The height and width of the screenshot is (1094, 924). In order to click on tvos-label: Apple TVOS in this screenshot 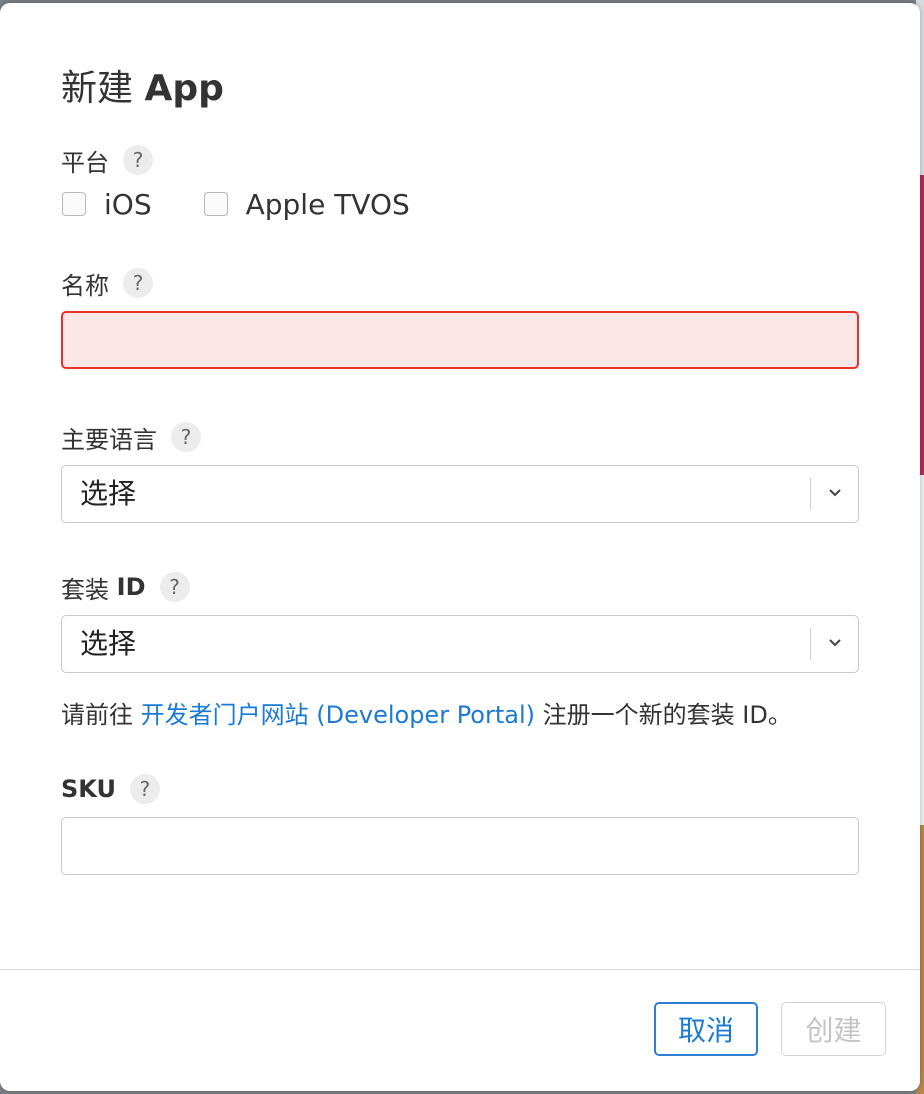, I will do `click(327, 204)`.